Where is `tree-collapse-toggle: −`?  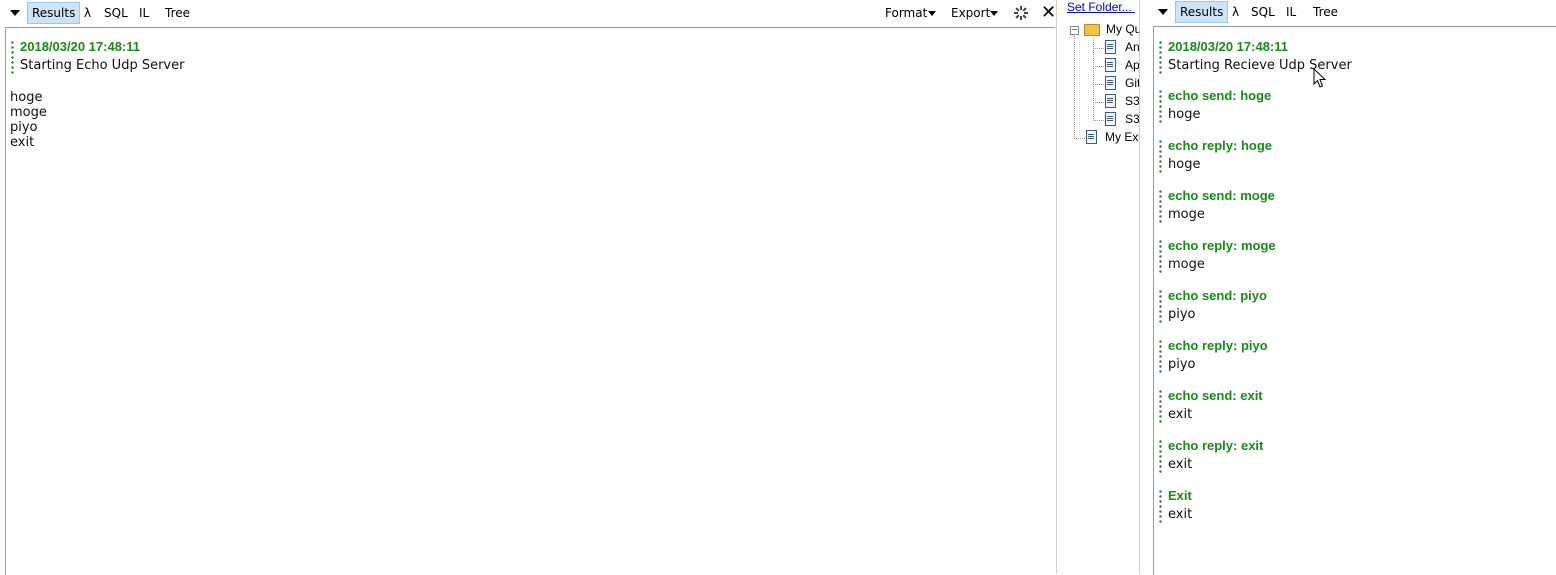 tree-collapse-toggle: − is located at coordinates (1074, 30).